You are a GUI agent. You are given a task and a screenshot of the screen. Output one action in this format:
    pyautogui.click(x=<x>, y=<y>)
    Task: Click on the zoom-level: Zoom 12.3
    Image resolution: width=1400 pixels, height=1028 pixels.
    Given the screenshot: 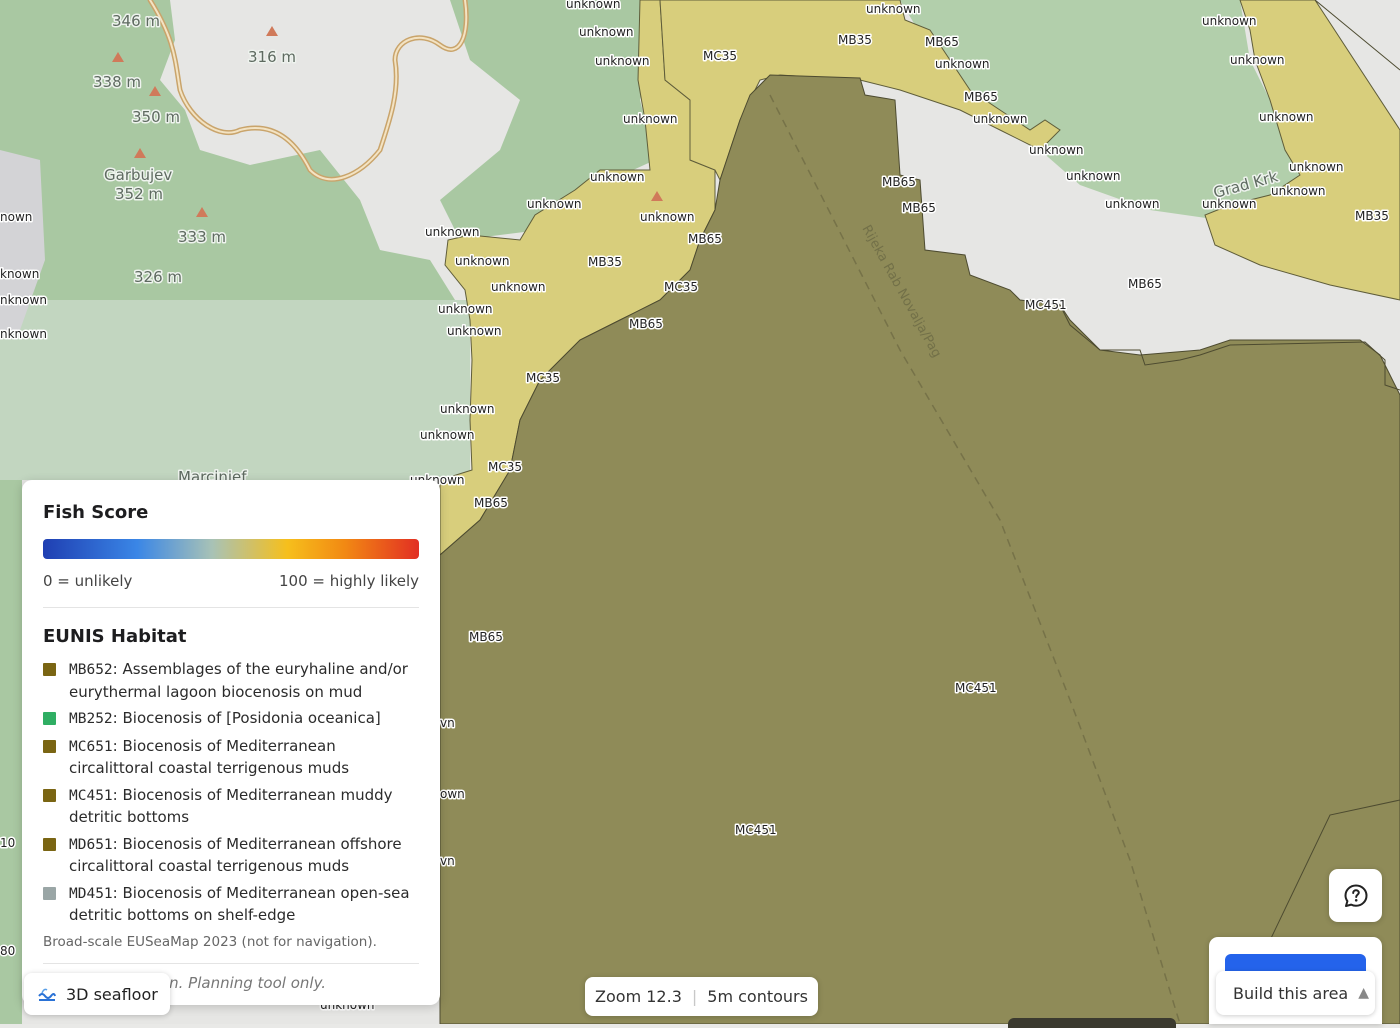 What is the action you would take?
    pyautogui.click(x=638, y=996)
    